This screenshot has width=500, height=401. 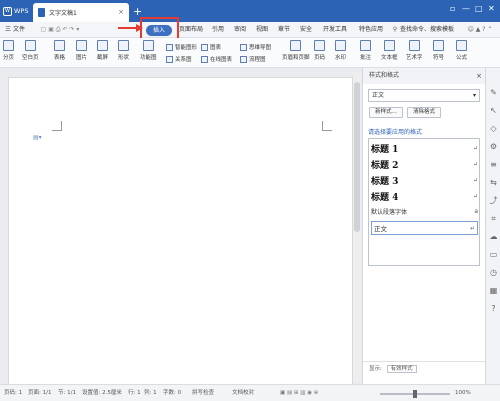 What do you see at coordinates (59, 45) in the screenshot?
I see `table-icon` at bounding box center [59, 45].